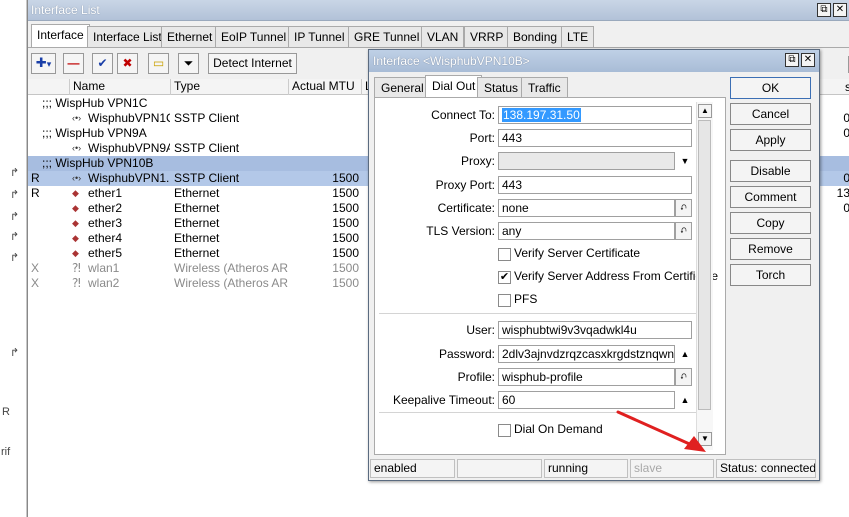  I want to click on tab-ip-tunnel: IP Tunnel, so click(319, 36).